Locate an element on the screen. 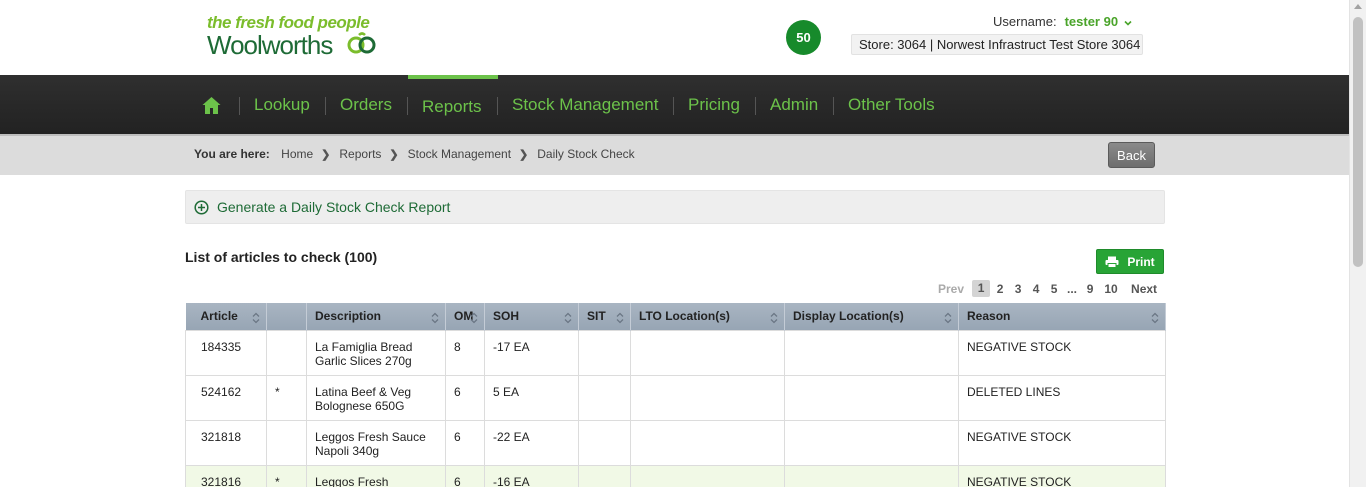 The height and width of the screenshot is (487, 1366). column-header-label: SIT is located at coordinates (596, 316).